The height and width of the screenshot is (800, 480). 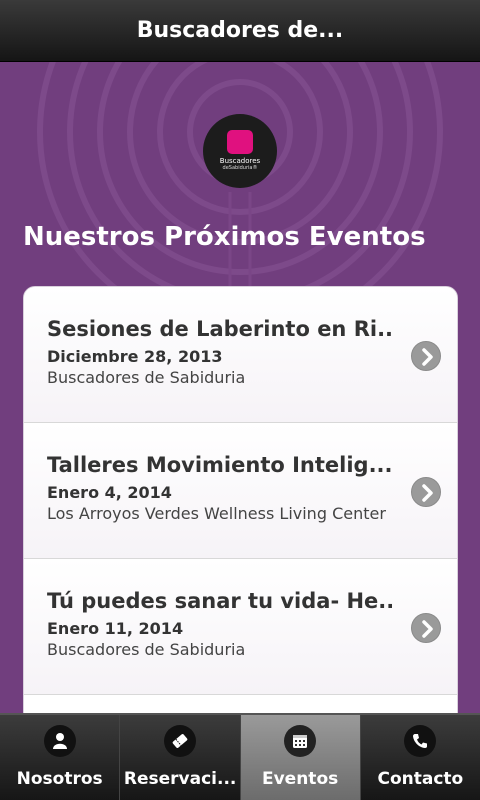 I want to click on logo-text-line1: Buscadores, so click(x=240, y=161).